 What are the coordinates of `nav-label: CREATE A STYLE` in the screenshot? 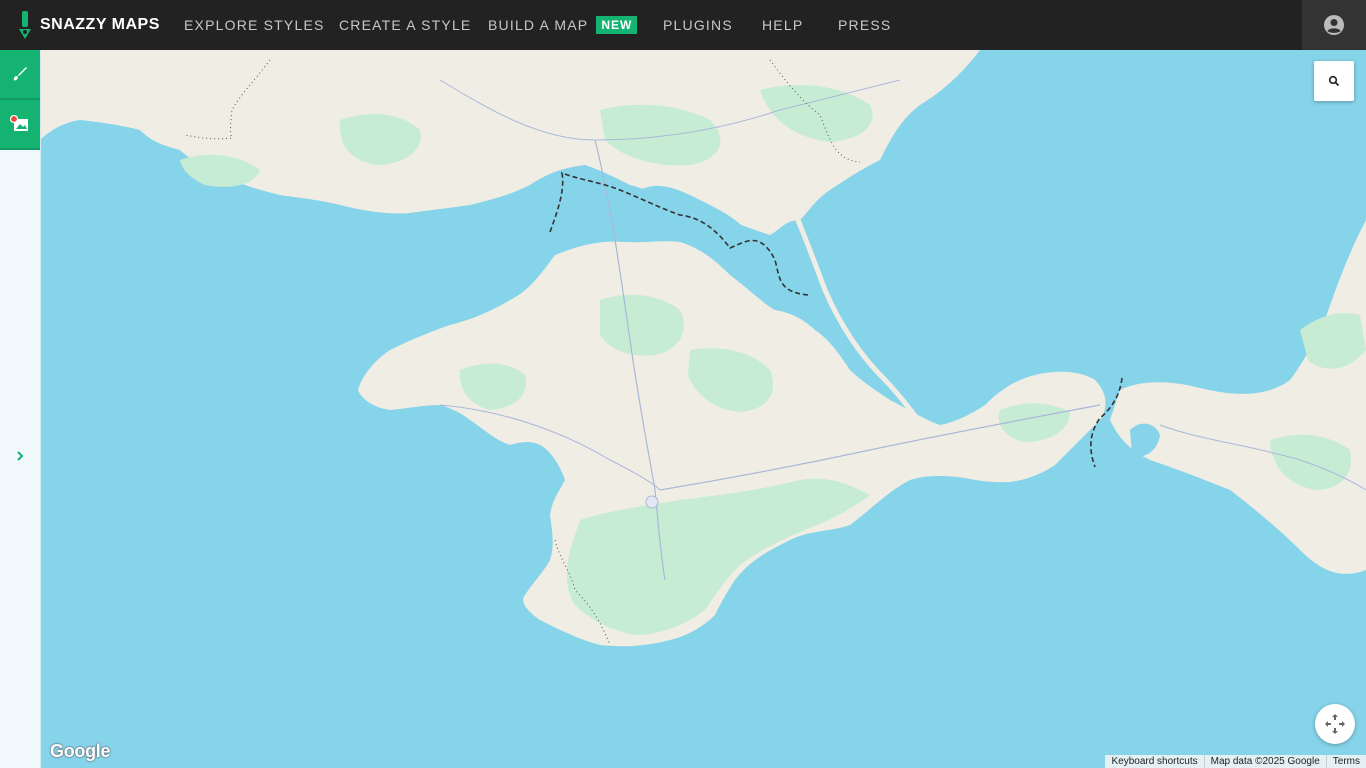 It's located at (405, 25).